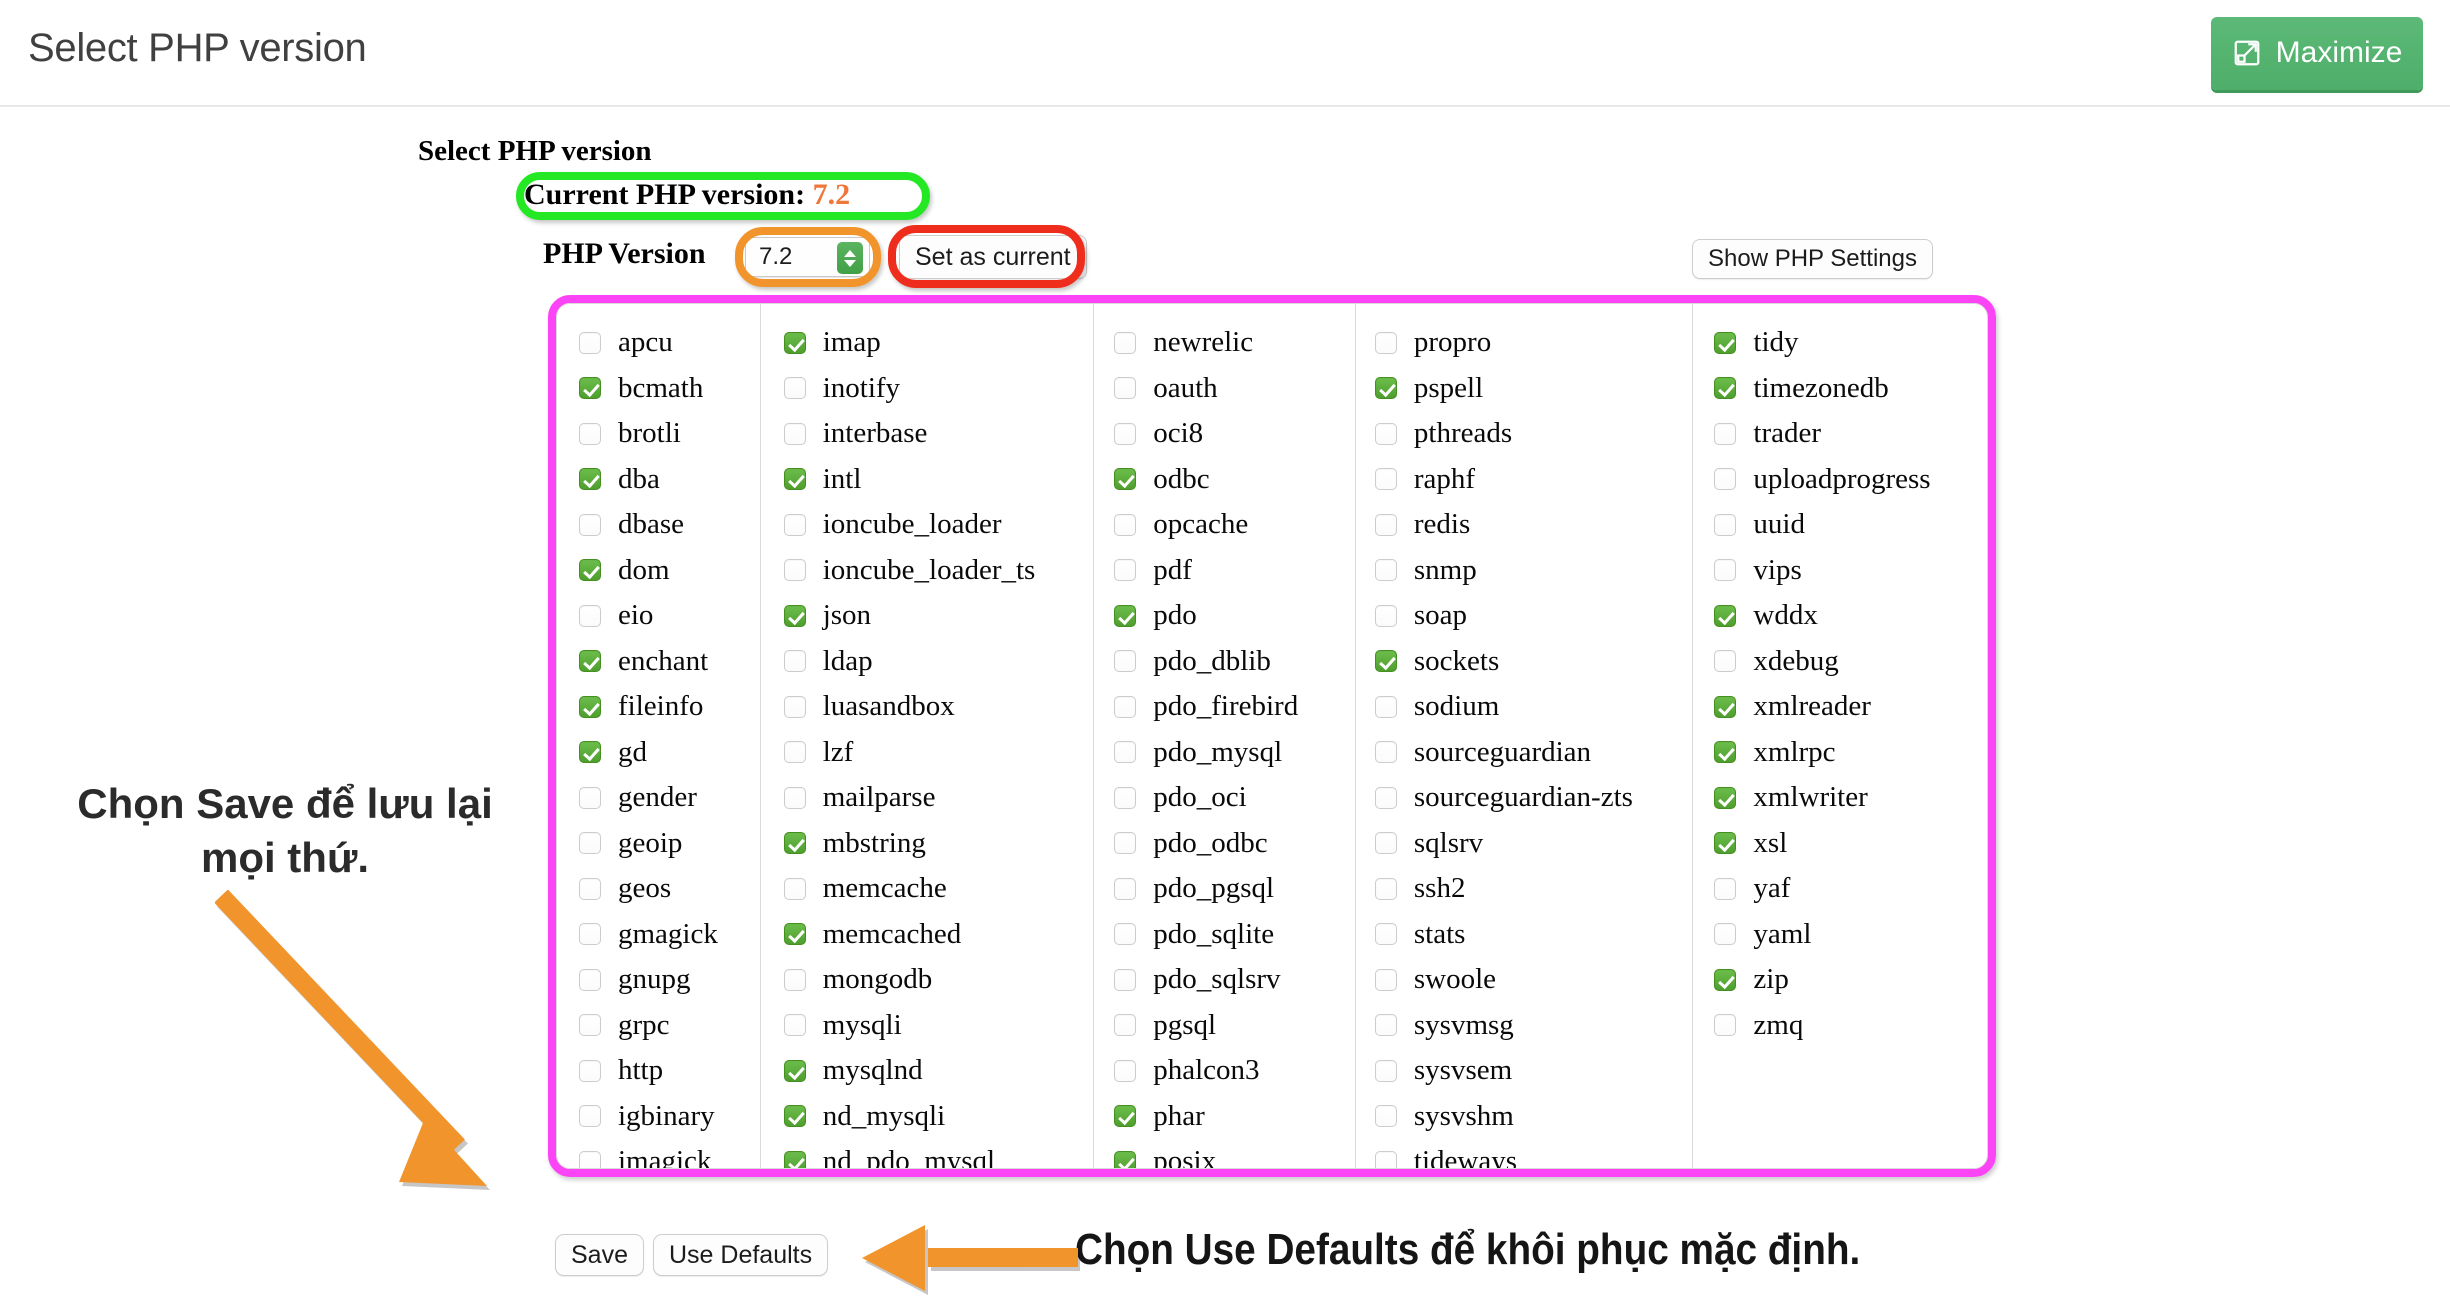 The image size is (2450, 1302). What do you see at coordinates (794, 888) in the screenshot?
I see `checkbox-memcache` at bounding box center [794, 888].